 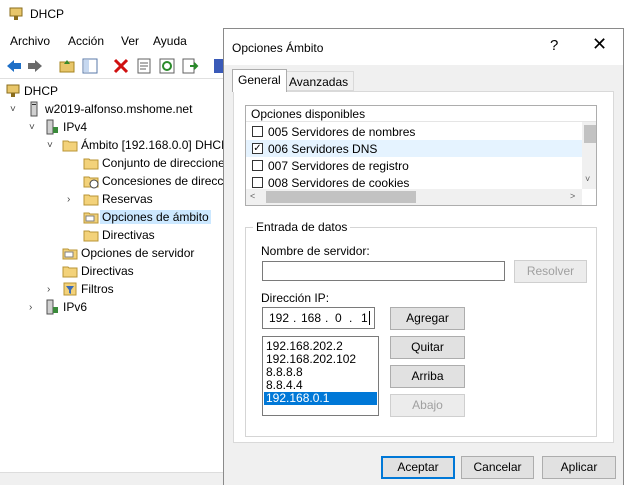 What do you see at coordinates (75, 307) in the screenshot?
I see `tree-label: IPv6` at bounding box center [75, 307].